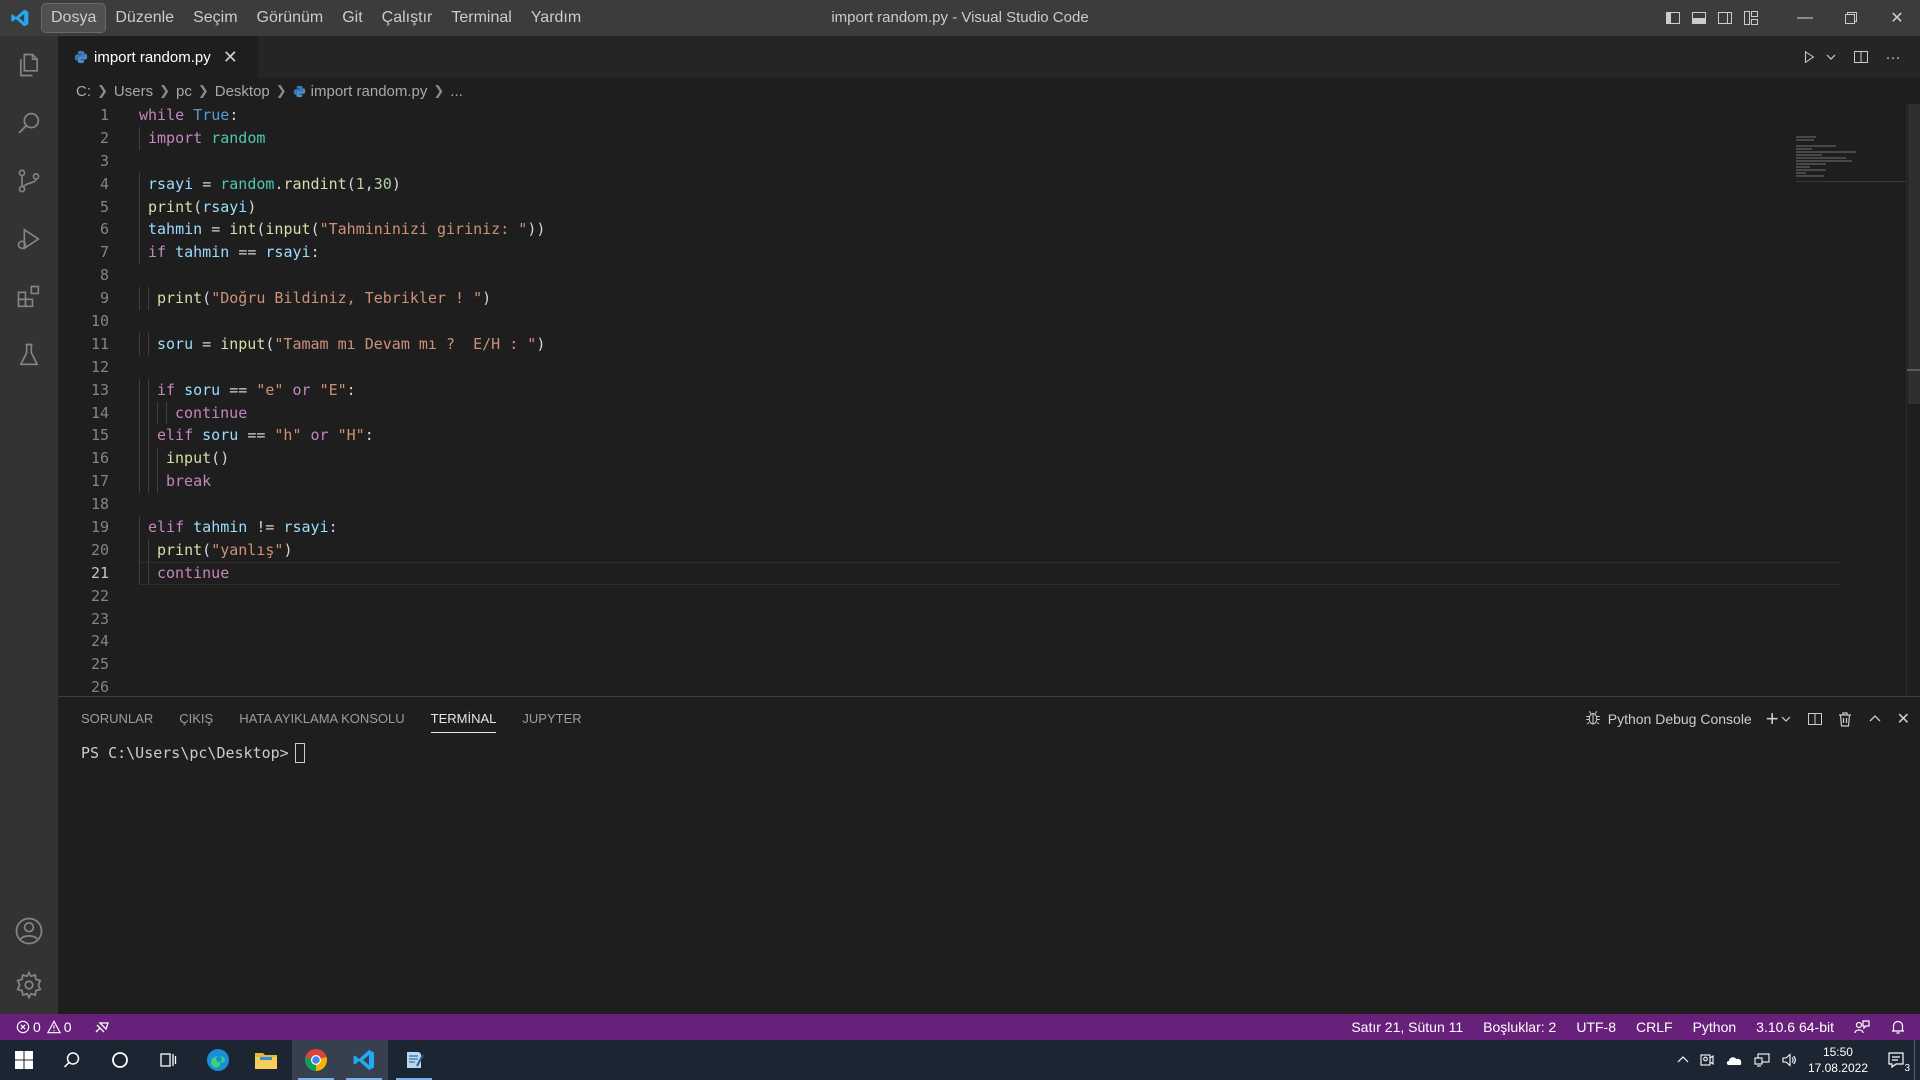  Describe the element at coordinates (1851, 18) in the screenshot. I see `restore-icon` at that location.